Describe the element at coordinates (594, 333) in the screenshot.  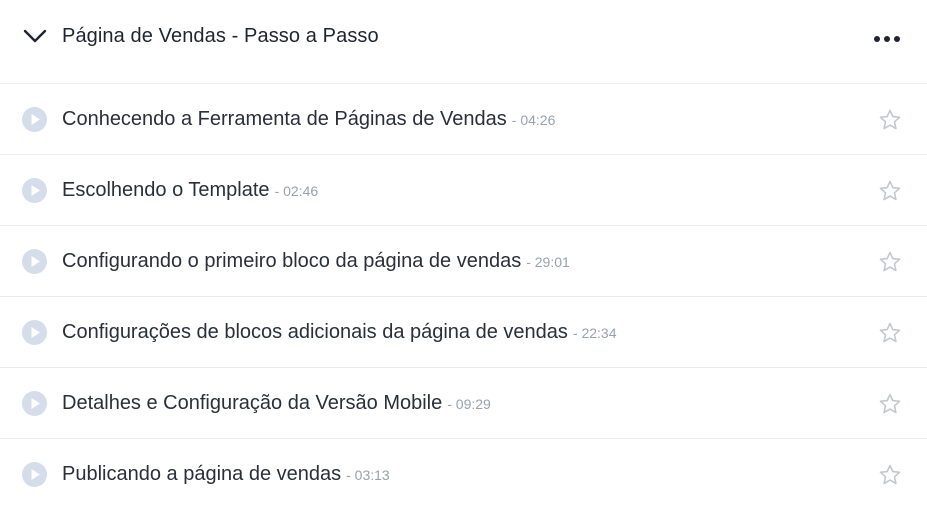
I see `lesson-duration: - 22:34` at that location.